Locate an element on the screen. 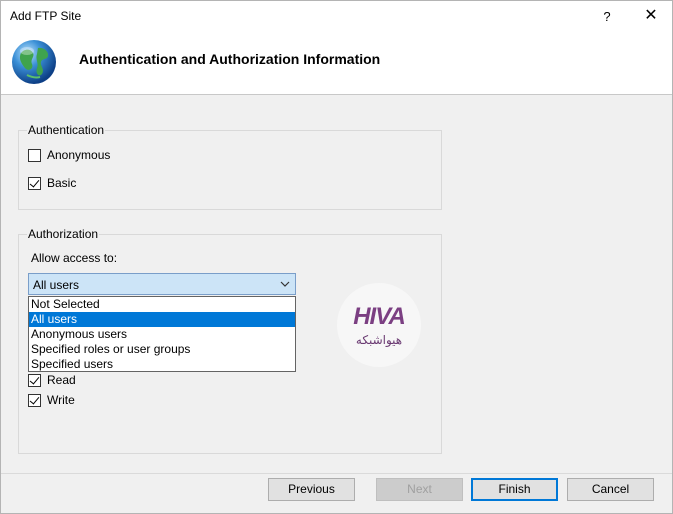 The image size is (673, 514). read-checkbox is located at coordinates (34, 380).